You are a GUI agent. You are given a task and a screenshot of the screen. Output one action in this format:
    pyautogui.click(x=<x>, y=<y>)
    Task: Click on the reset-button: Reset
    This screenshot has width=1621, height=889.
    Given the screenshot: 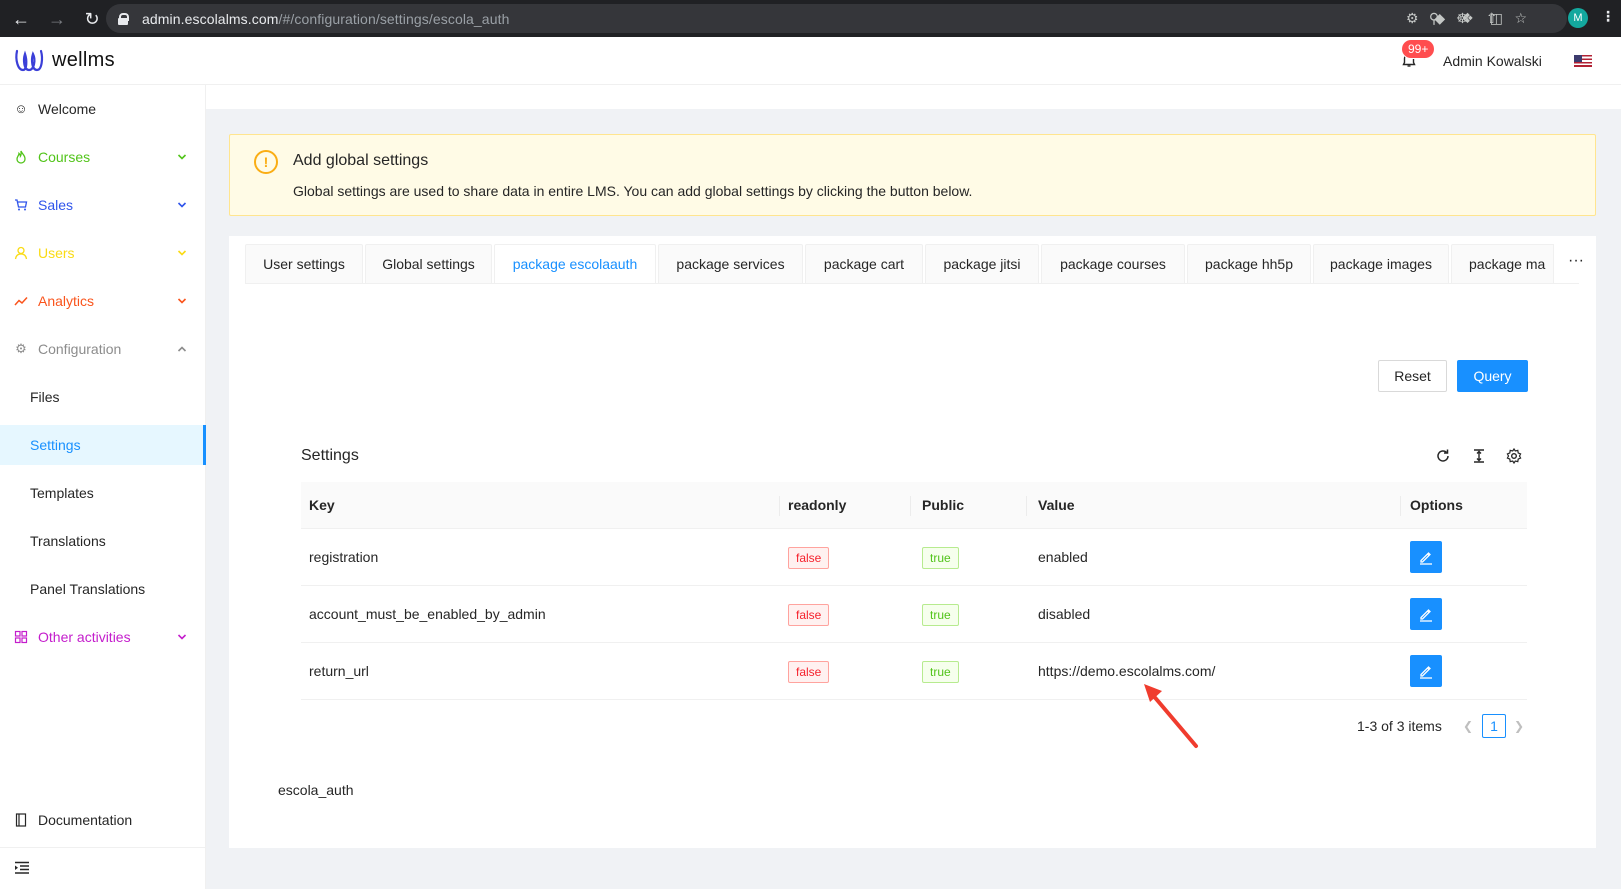 What is the action you would take?
    pyautogui.click(x=1412, y=376)
    